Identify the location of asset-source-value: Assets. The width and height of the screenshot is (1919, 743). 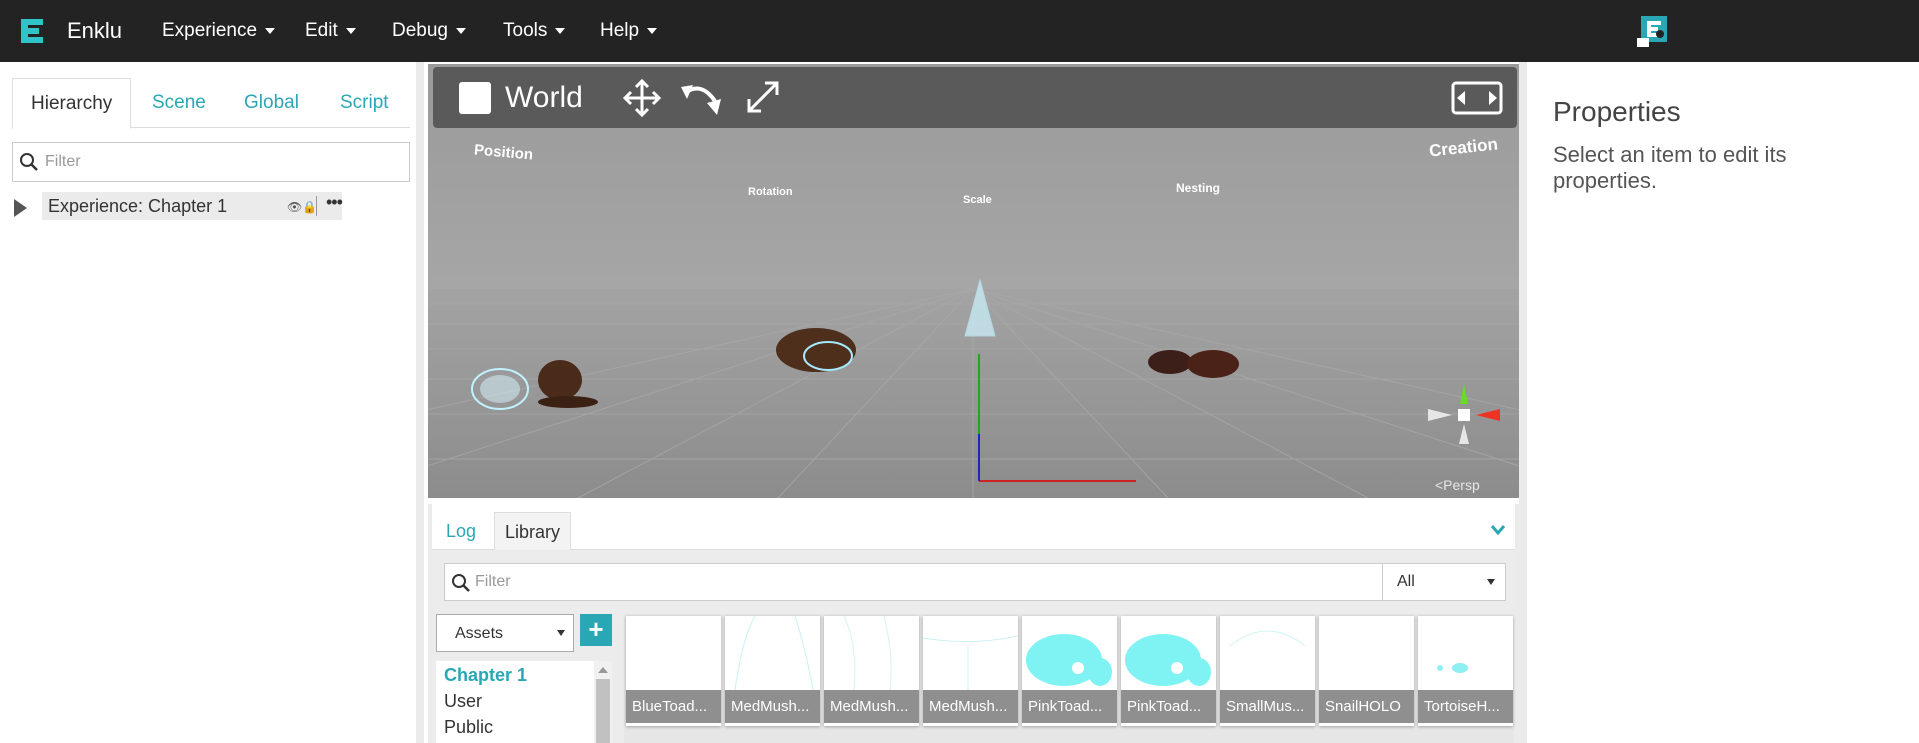
(479, 633).